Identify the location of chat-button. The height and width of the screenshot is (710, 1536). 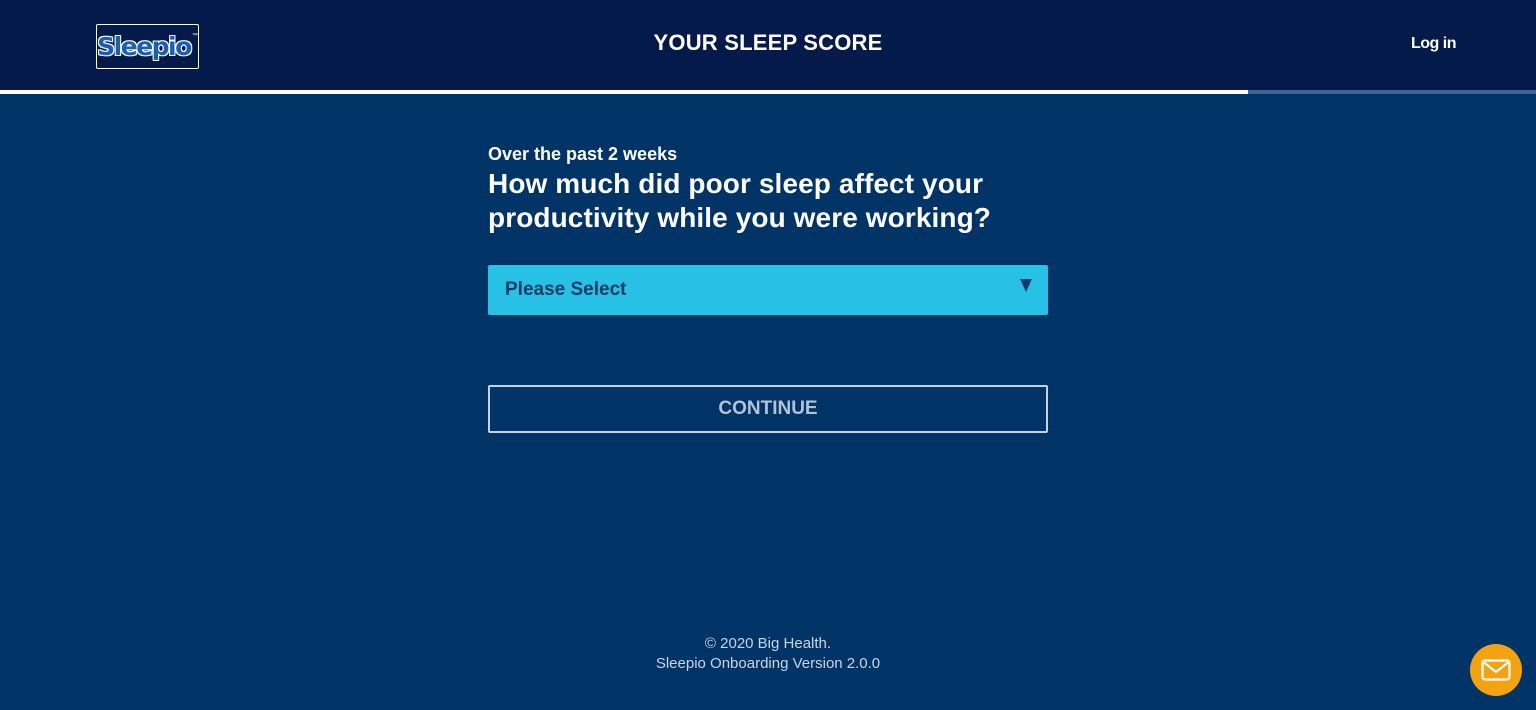
(1496, 670).